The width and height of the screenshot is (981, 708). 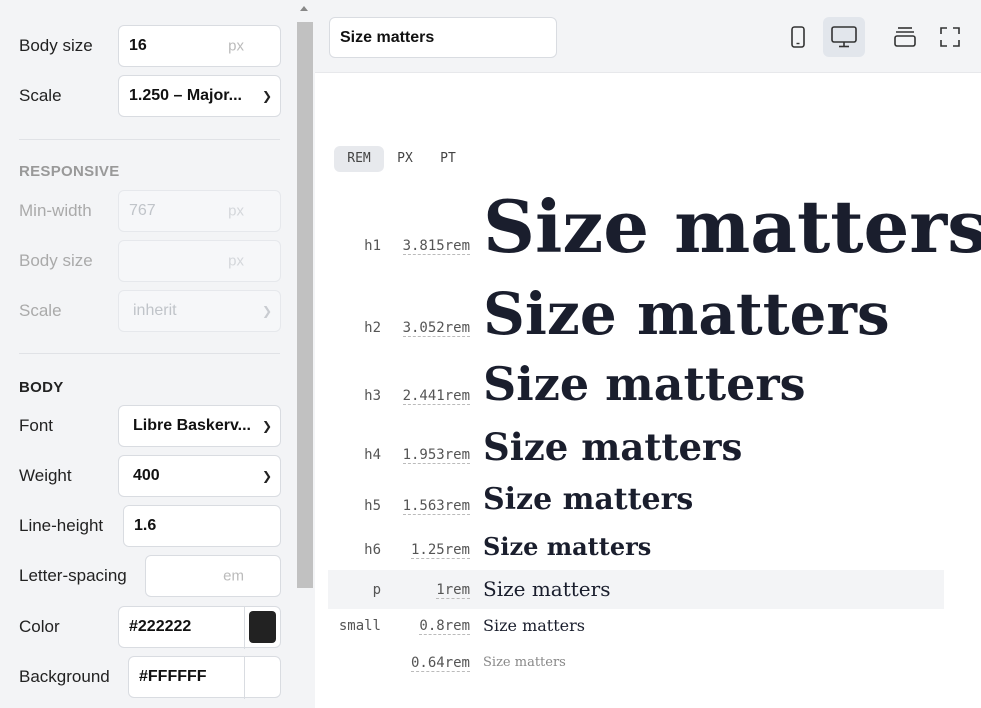 I want to click on body-size-label: Body size, so click(x=56, y=45).